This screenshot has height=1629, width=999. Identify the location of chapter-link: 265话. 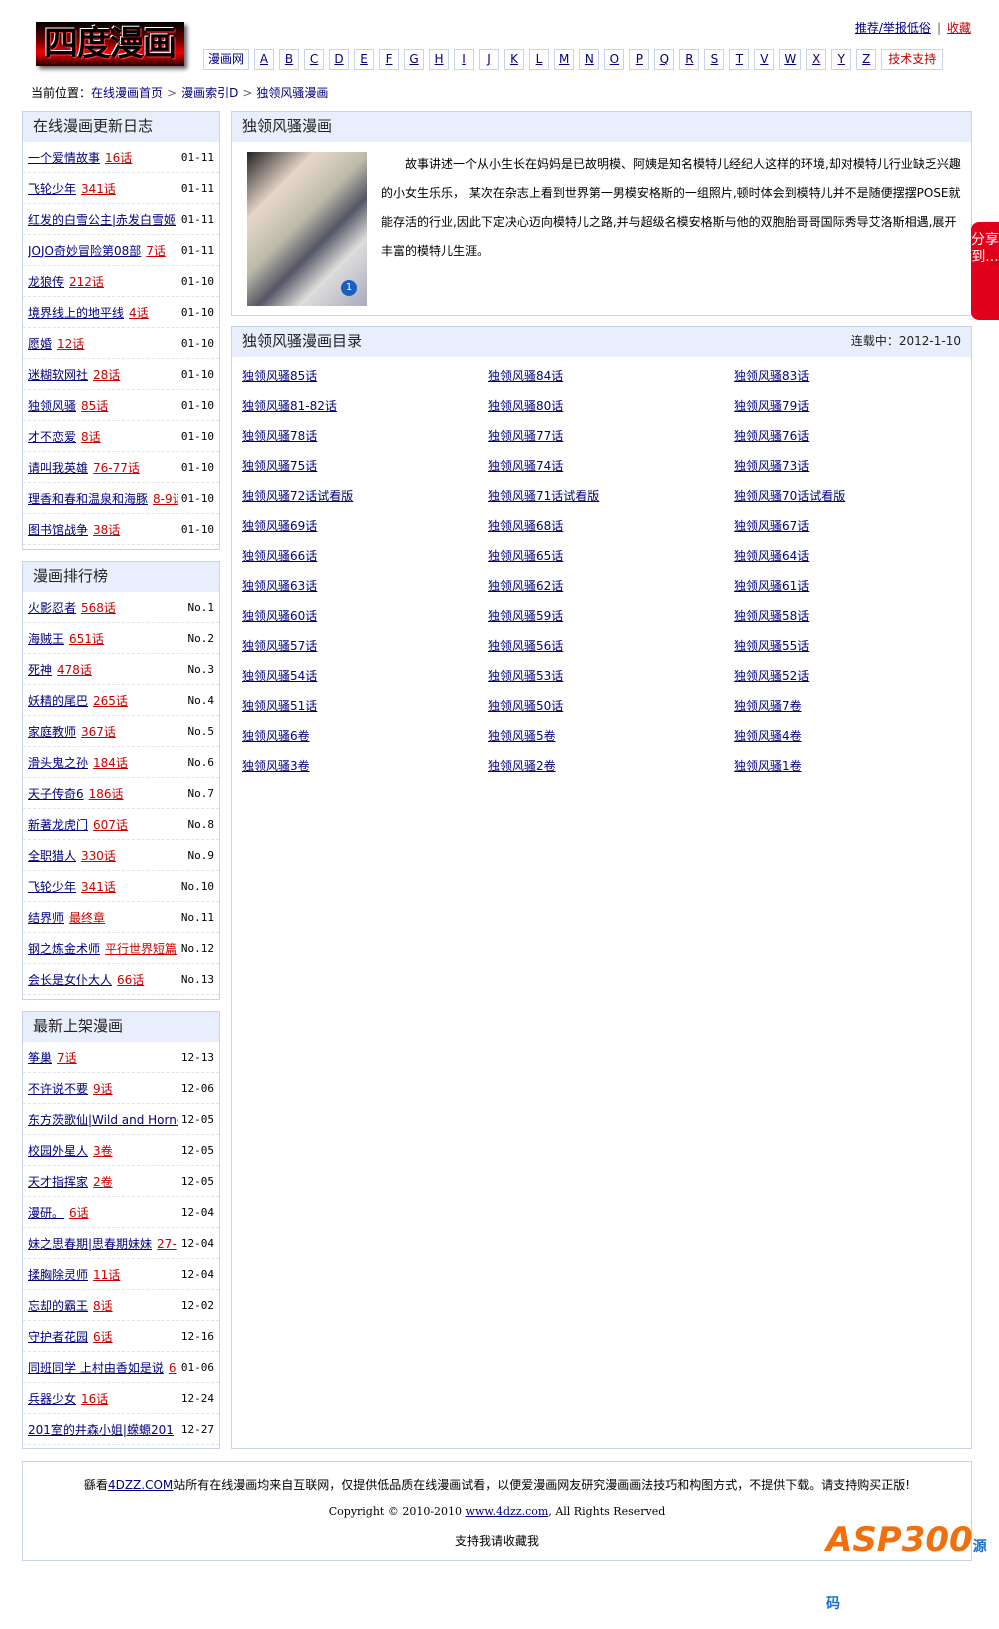
(110, 701).